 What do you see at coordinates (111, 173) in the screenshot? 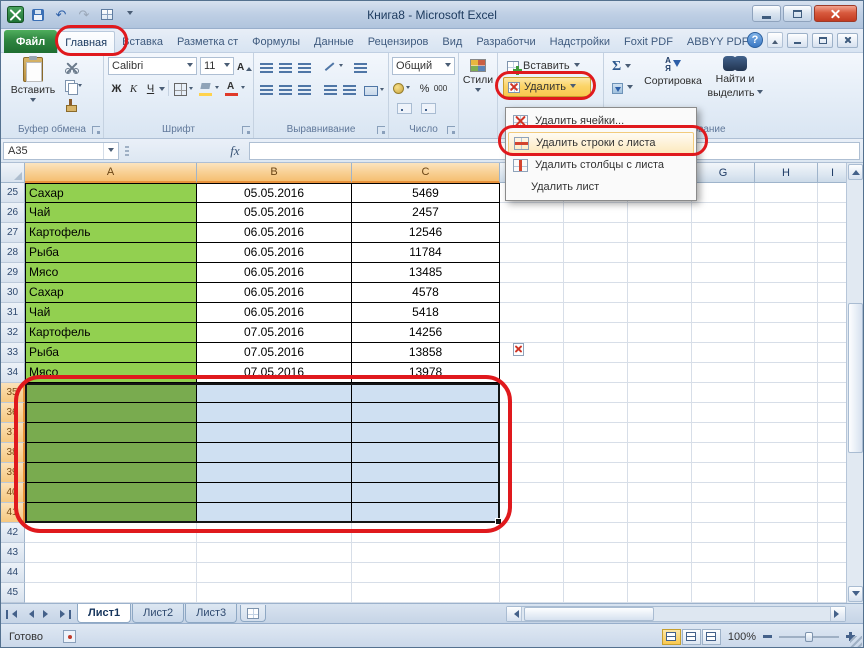
I see `column-header-A: A` at bounding box center [111, 173].